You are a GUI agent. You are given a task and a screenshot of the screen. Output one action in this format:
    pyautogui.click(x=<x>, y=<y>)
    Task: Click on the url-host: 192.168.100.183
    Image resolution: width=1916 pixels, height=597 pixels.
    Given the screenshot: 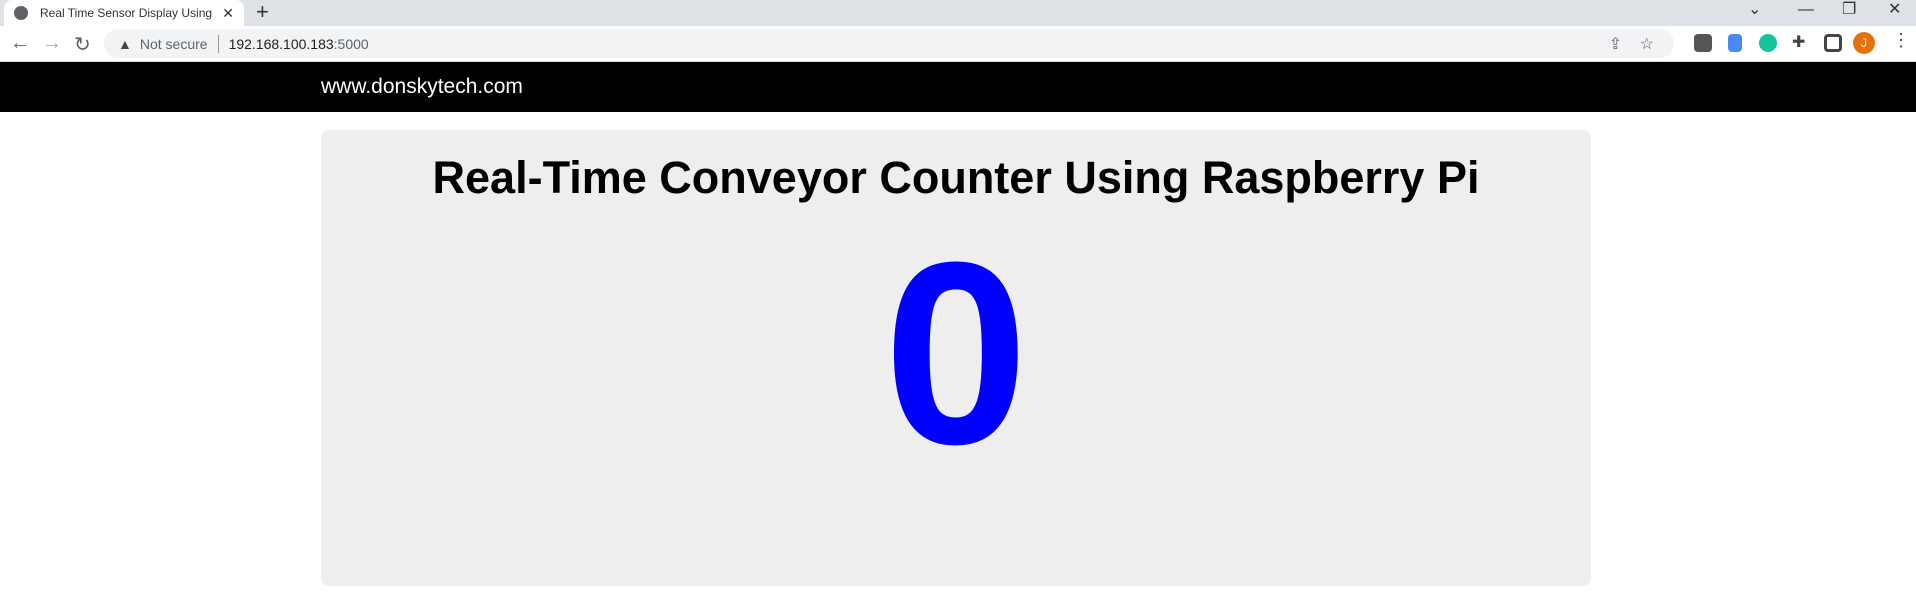 What is the action you would take?
    pyautogui.click(x=281, y=43)
    